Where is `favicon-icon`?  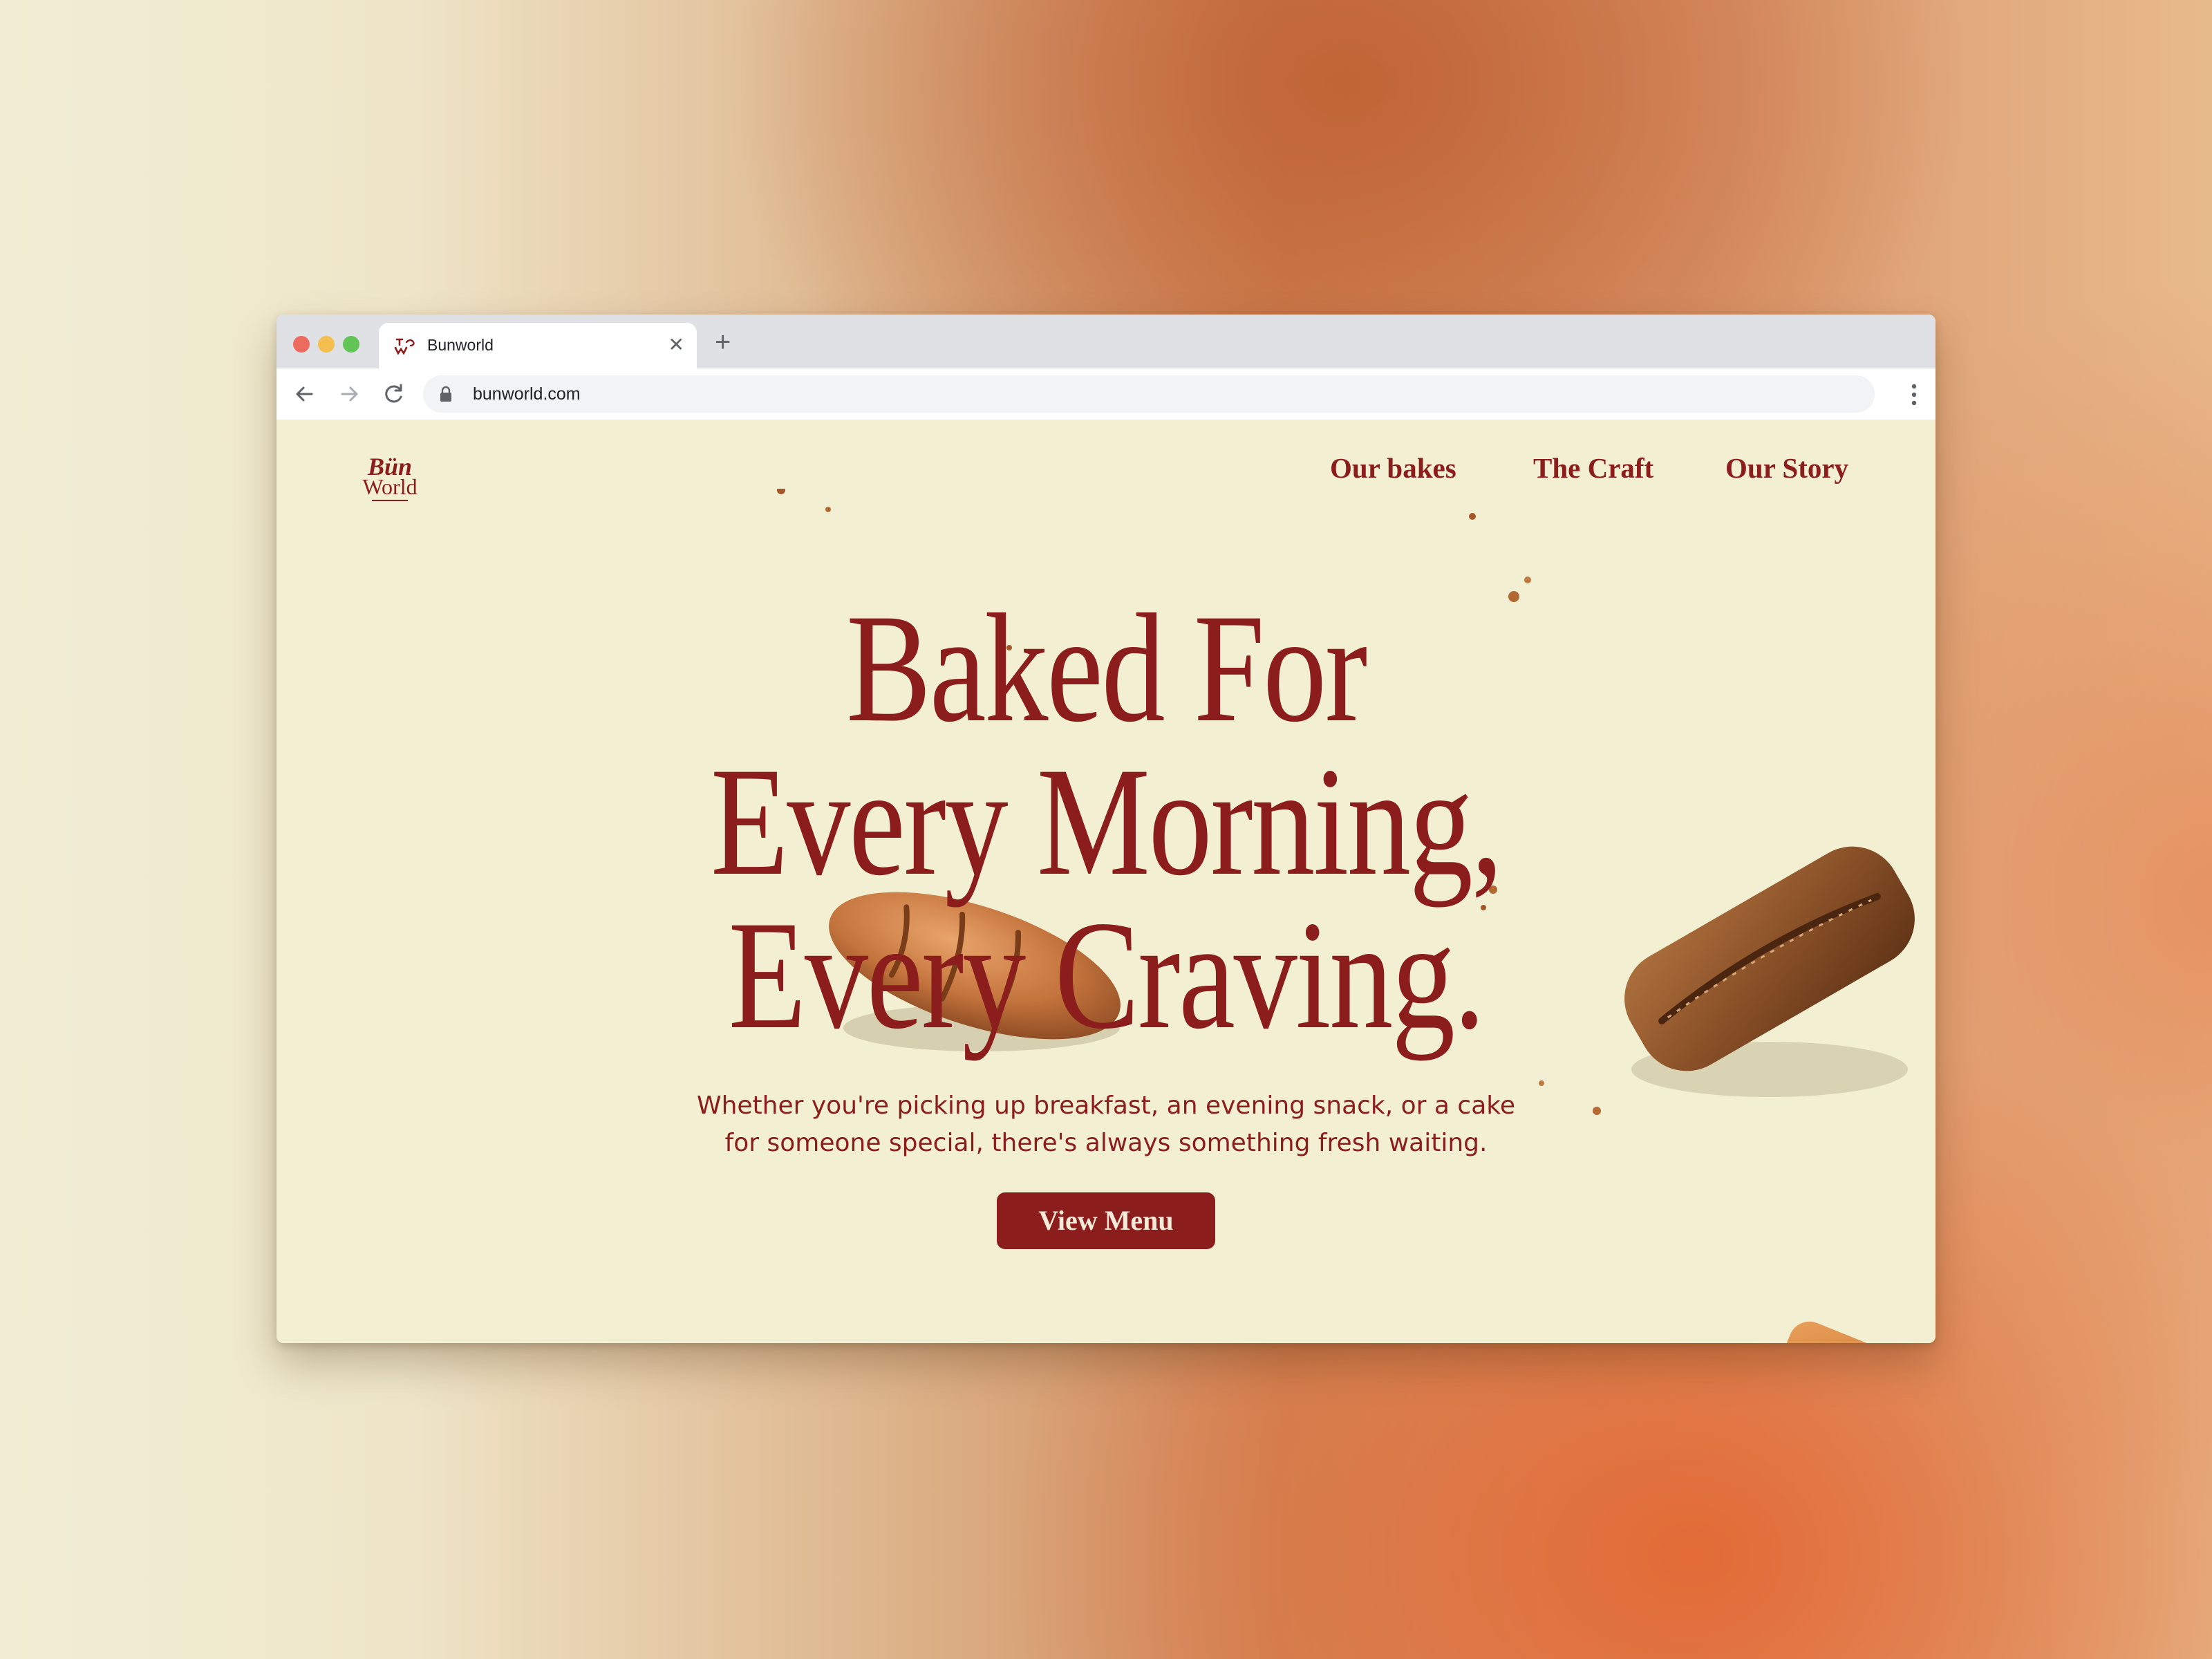 favicon-icon is located at coordinates (405, 347).